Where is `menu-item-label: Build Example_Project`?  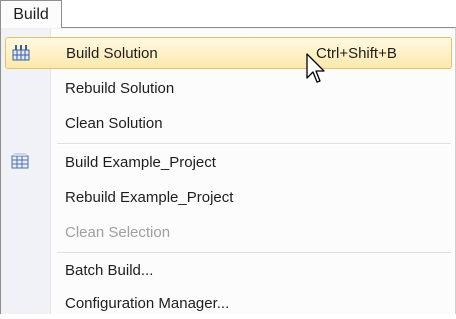 menu-item-label: Build Example_Project is located at coordinates (140, 162).